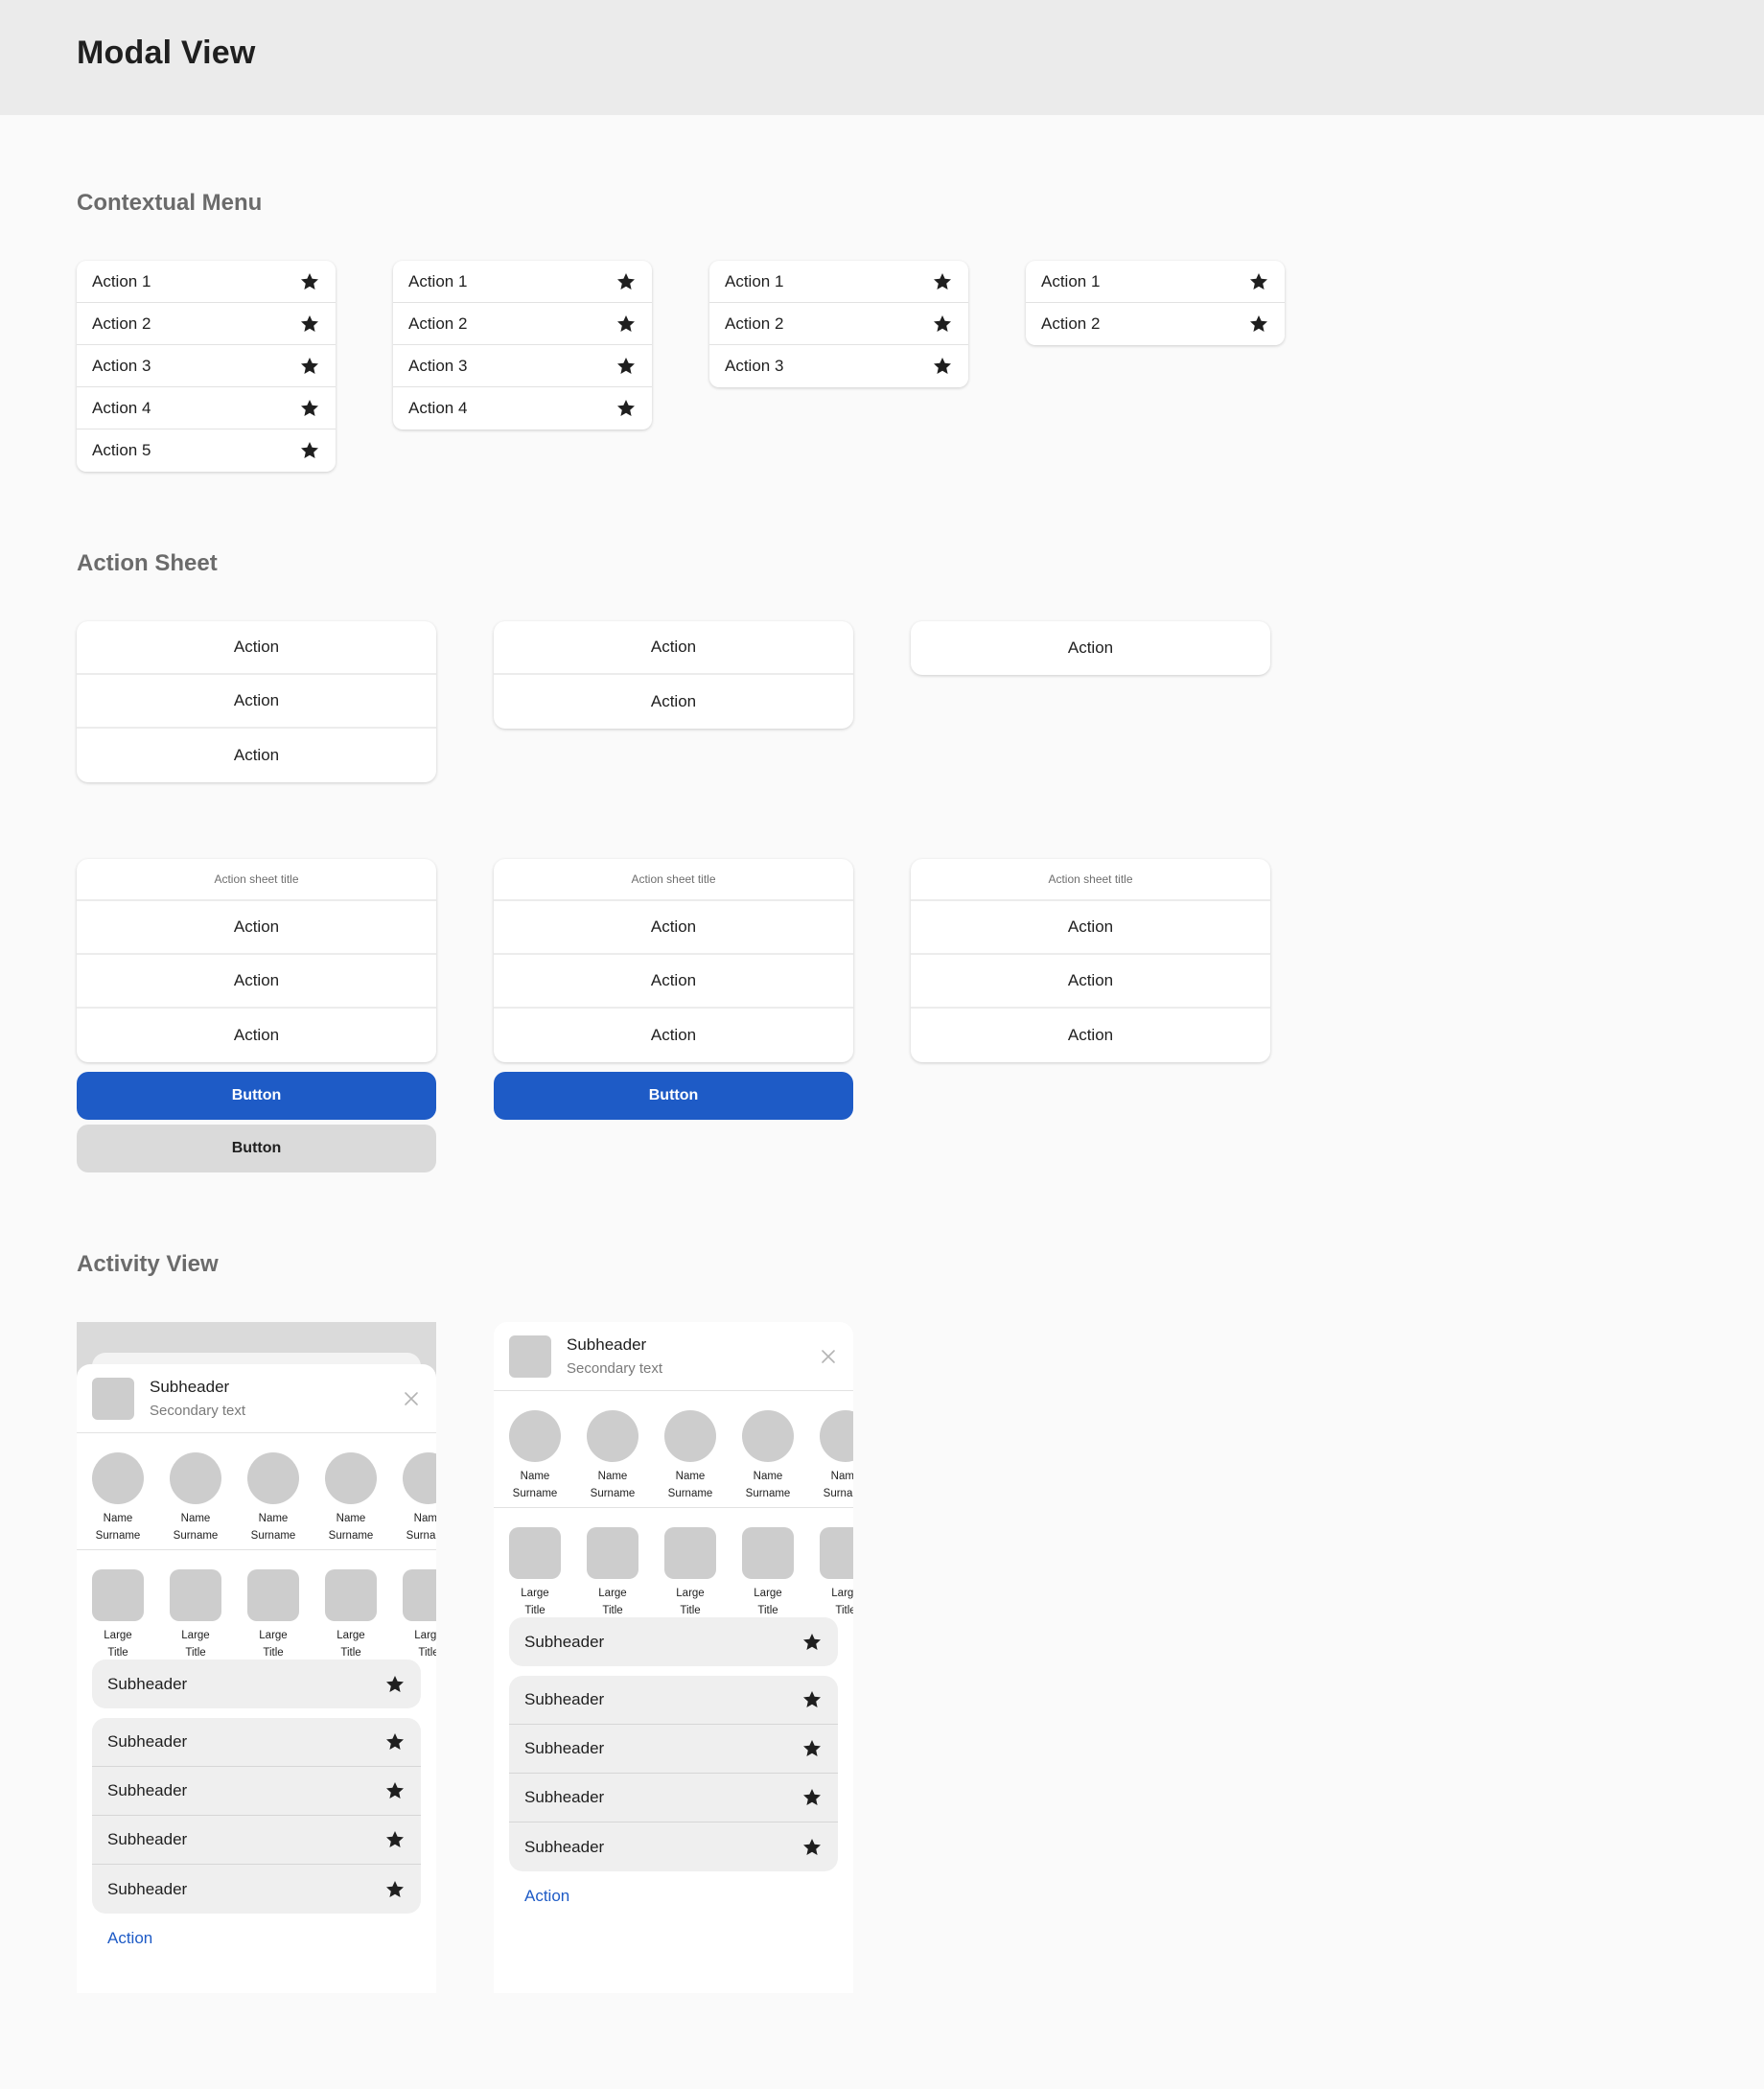 This screenshot has height=2089, width=1764. I want to click on secondary-button: Button, so click(256, 1148).